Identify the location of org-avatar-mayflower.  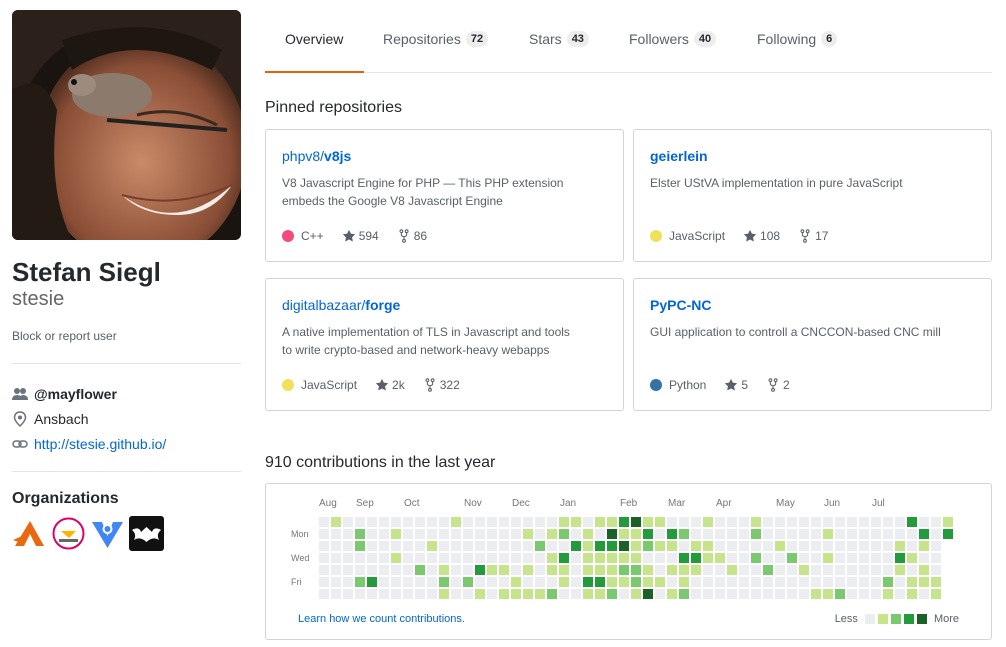
(29, 533).